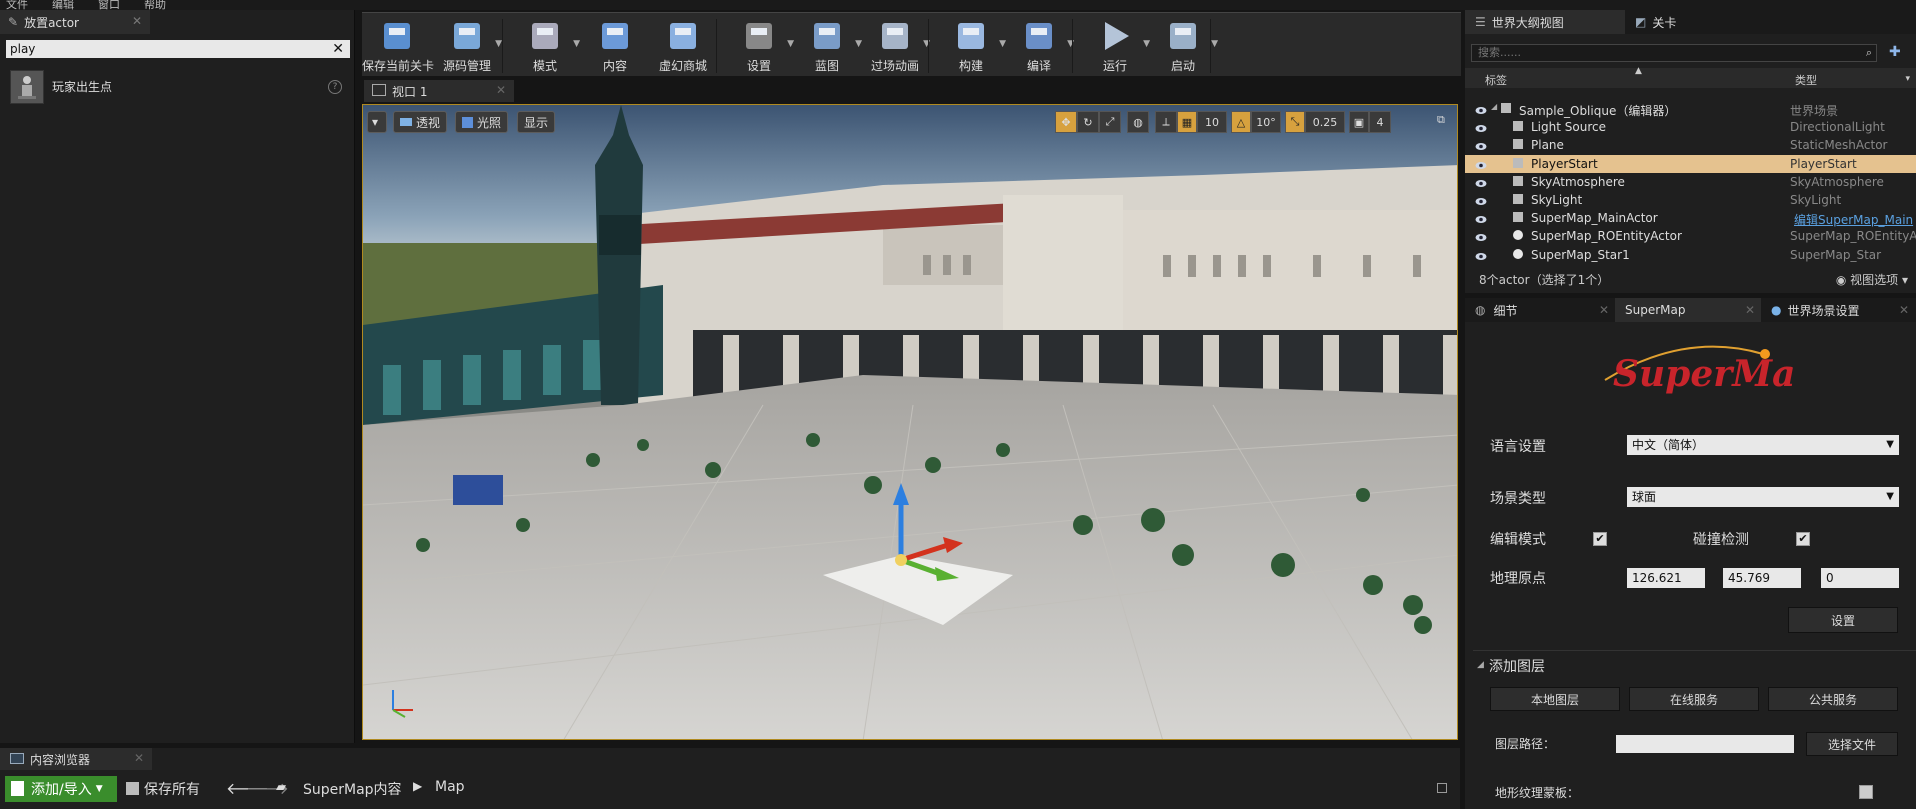 This screenshot has width=1916, height=809. Describe the element at coordinates (1138, 122) in the screenshot. I see `world-local-icon: ◍` at that location.